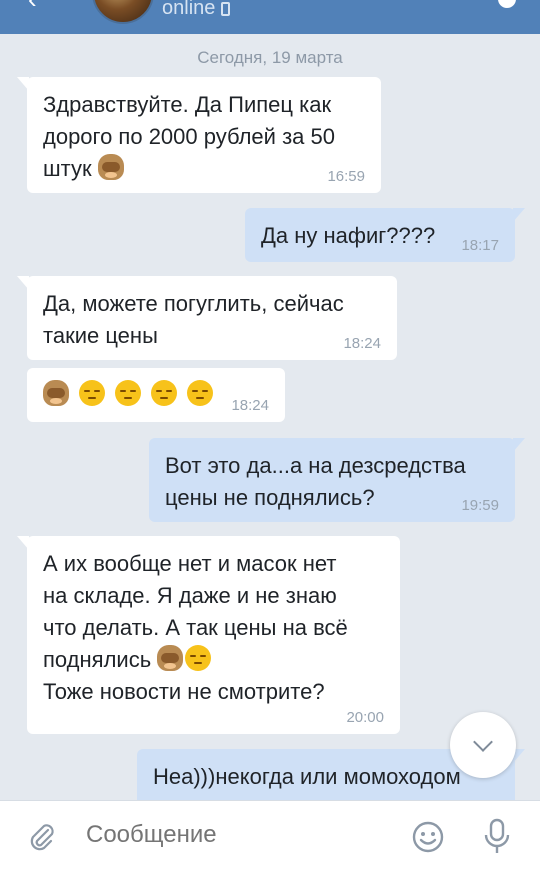  I want to click on message-text-line: Тоже новости не смотрите?, so click(184, 691).